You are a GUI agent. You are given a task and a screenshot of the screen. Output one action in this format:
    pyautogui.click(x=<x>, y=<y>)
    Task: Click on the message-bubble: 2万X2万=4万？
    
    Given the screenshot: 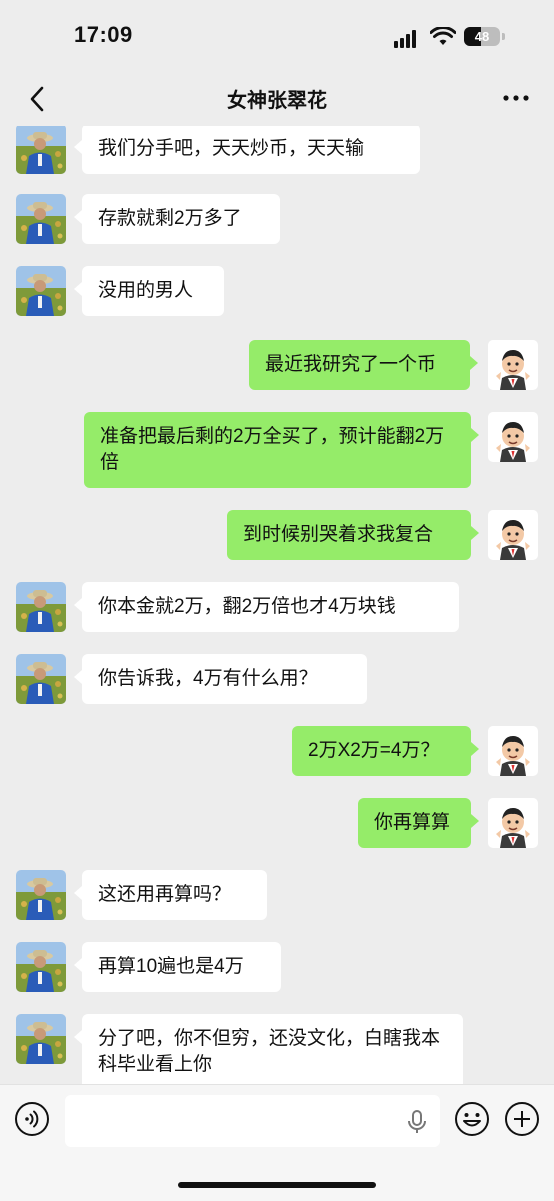 What is the action you would take?
    pyautogui.click(x=385, y=751)
    